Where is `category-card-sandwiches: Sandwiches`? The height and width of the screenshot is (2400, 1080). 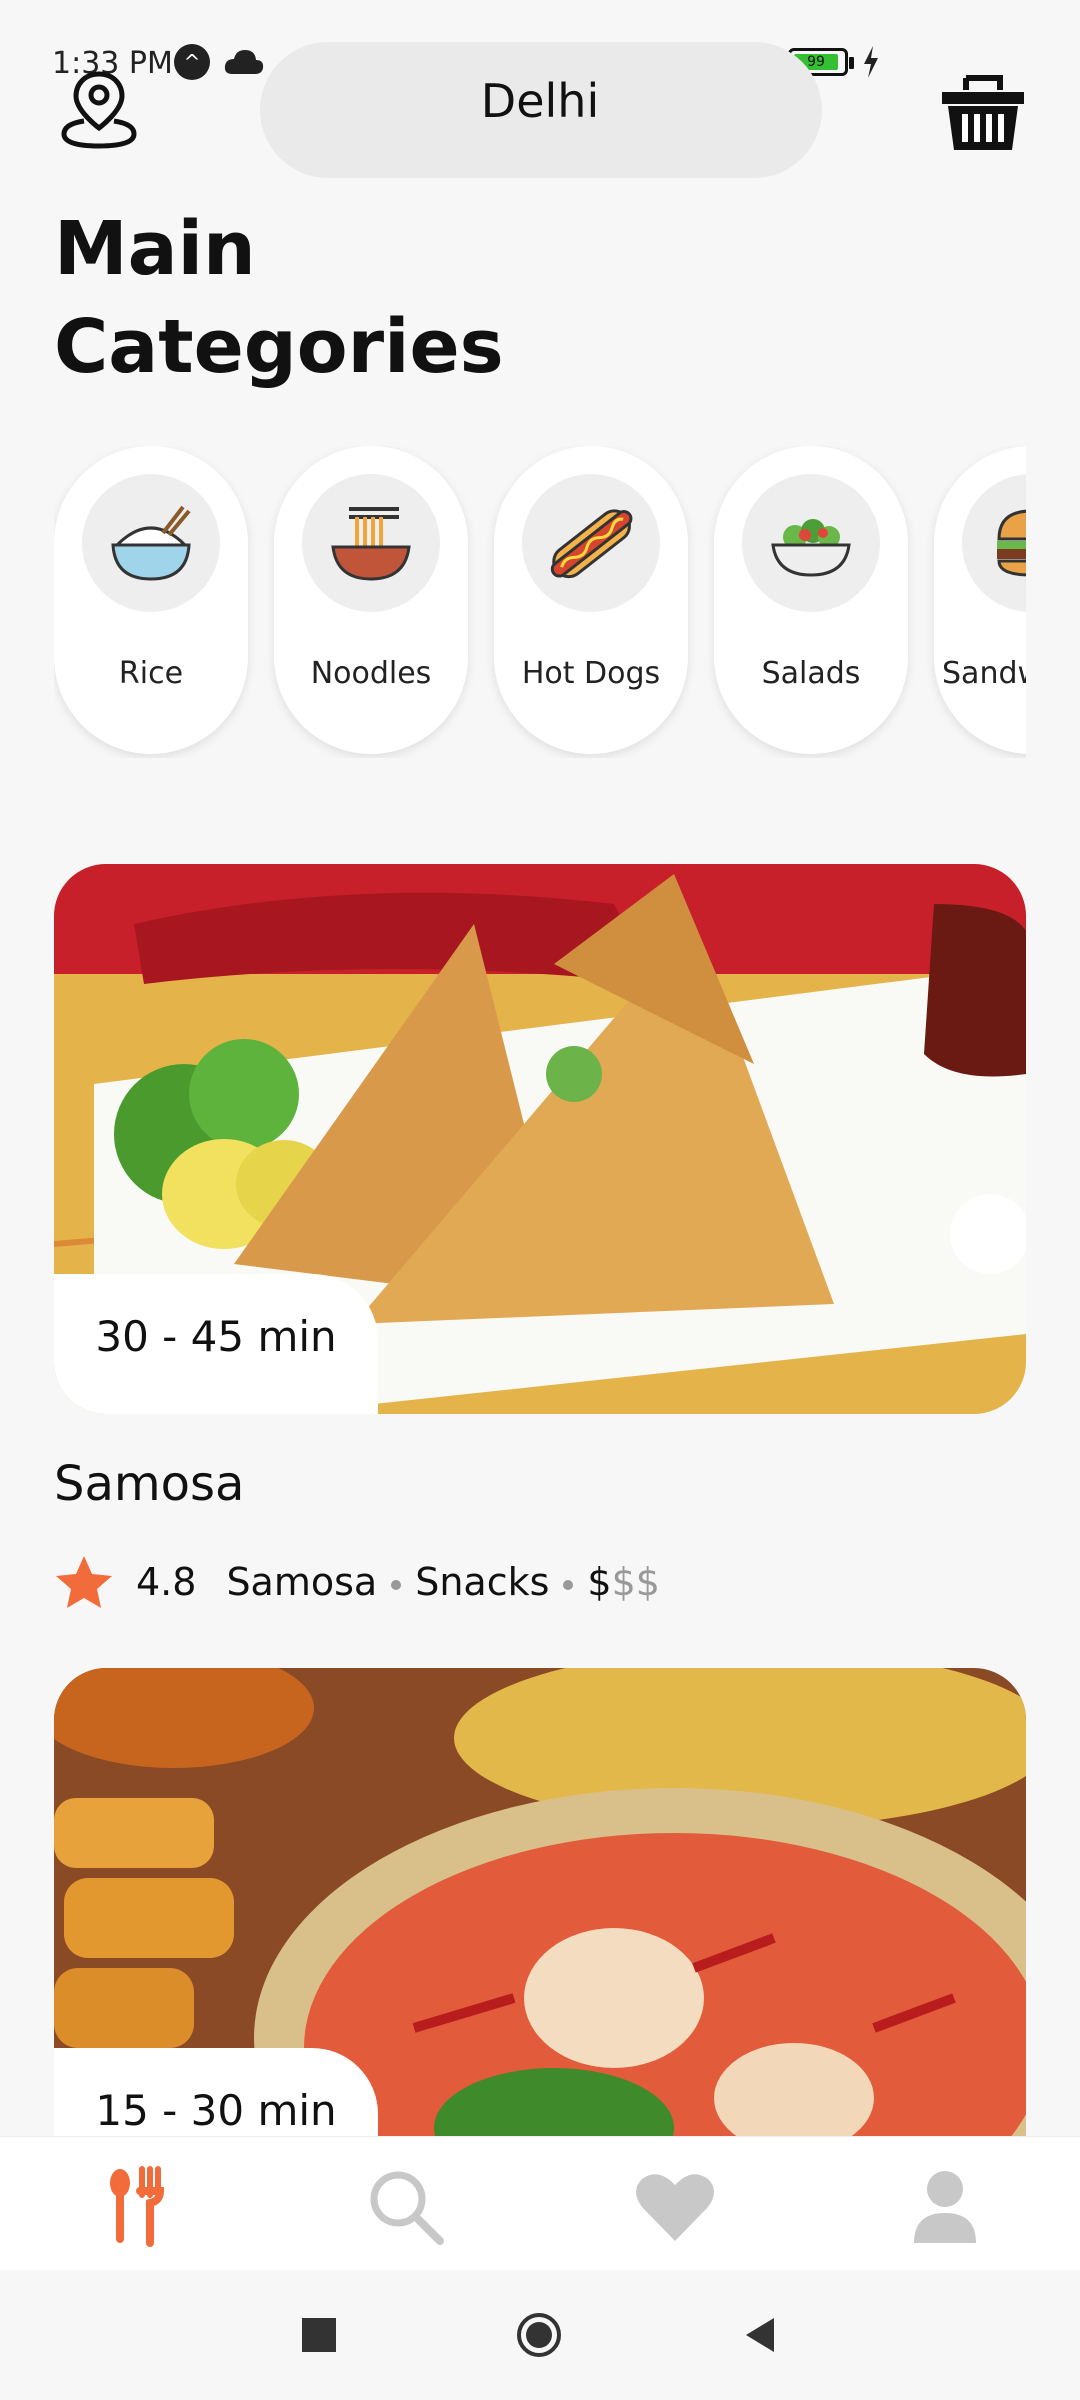
category-card-sandwiches: Sandwiches is located at coordinates (980, 600).